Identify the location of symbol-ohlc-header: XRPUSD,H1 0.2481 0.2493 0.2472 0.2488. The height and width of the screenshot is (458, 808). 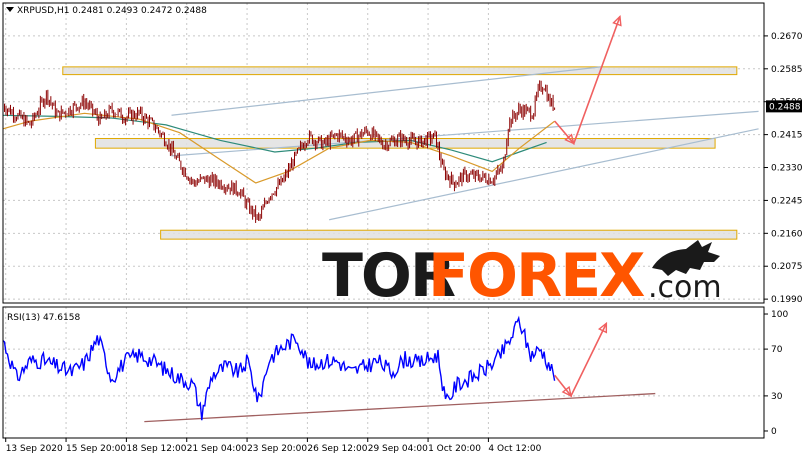
(112, 11).